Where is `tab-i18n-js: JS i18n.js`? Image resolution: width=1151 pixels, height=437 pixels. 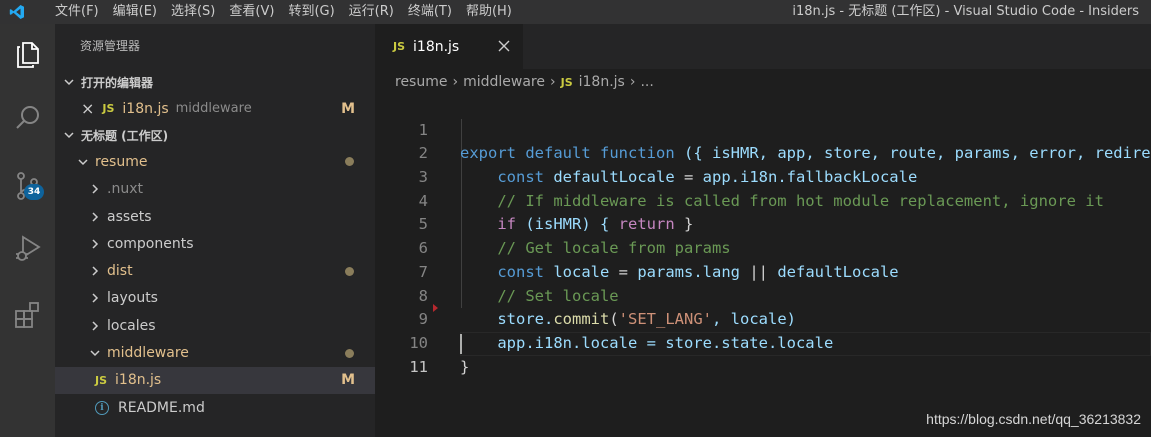
tab-i18n-js: JS i18n.js is located at coordinates (449, 46).